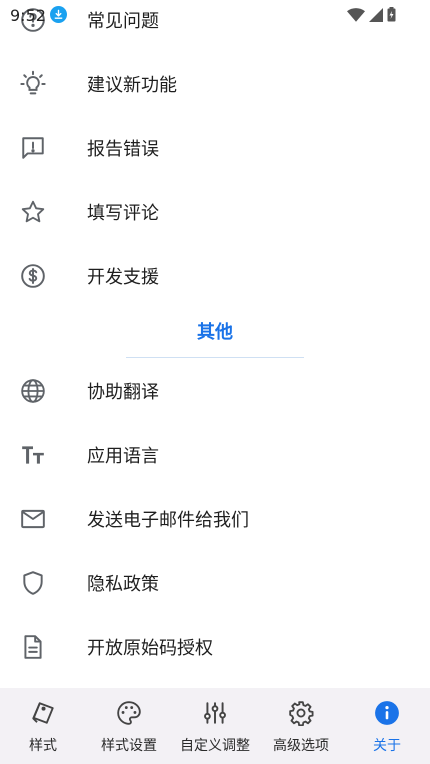  Describe the element at coordinates (215, 357) in the screenshot. I see `section-divider` at that location.